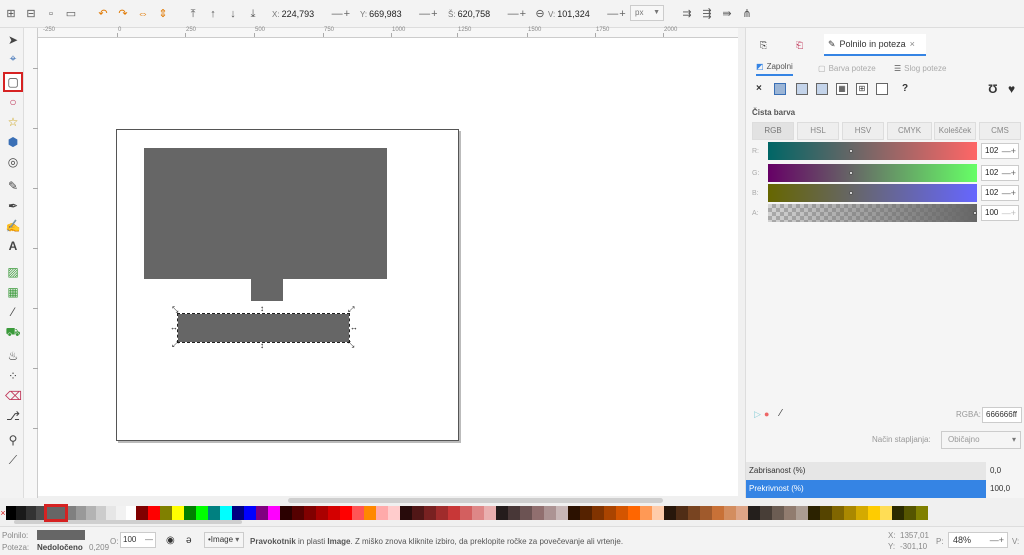  What do you see at coordinates (866, 471) in the screenshot?
I see `blur-slider: Zabrisanost (%)` at bounding box center [866, 471].